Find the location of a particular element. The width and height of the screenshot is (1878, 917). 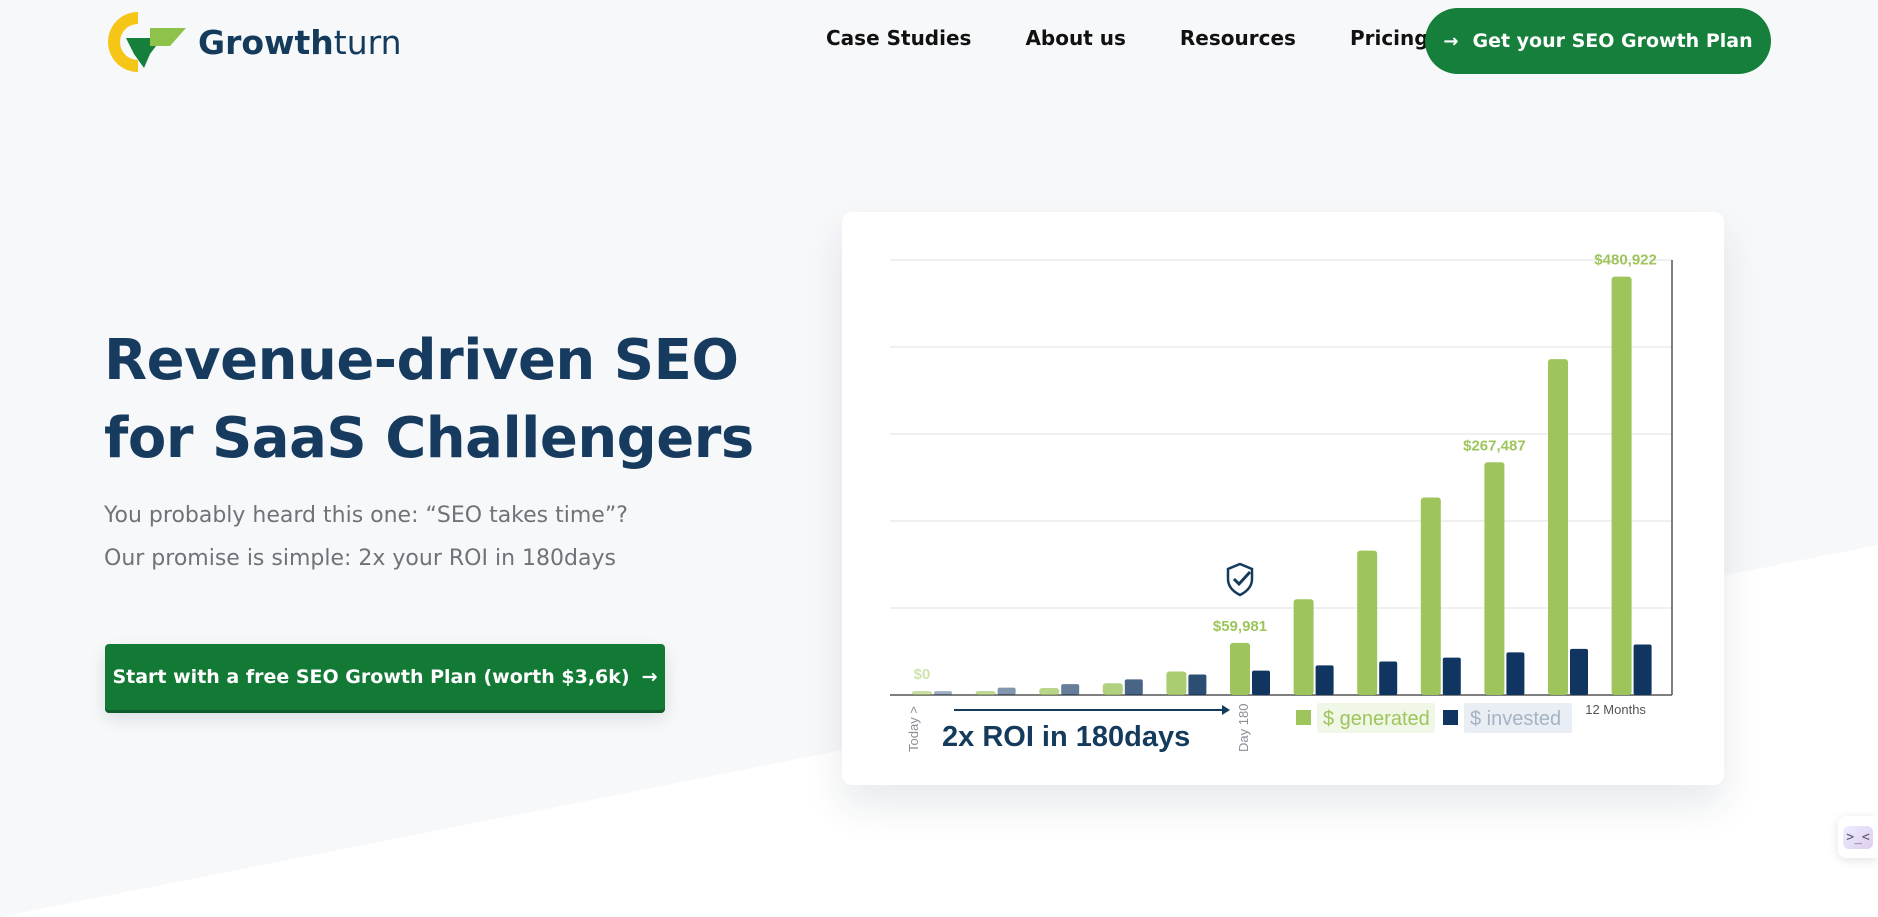

chat-widget-glyph: >_< is located at coordinates (1858, 837).